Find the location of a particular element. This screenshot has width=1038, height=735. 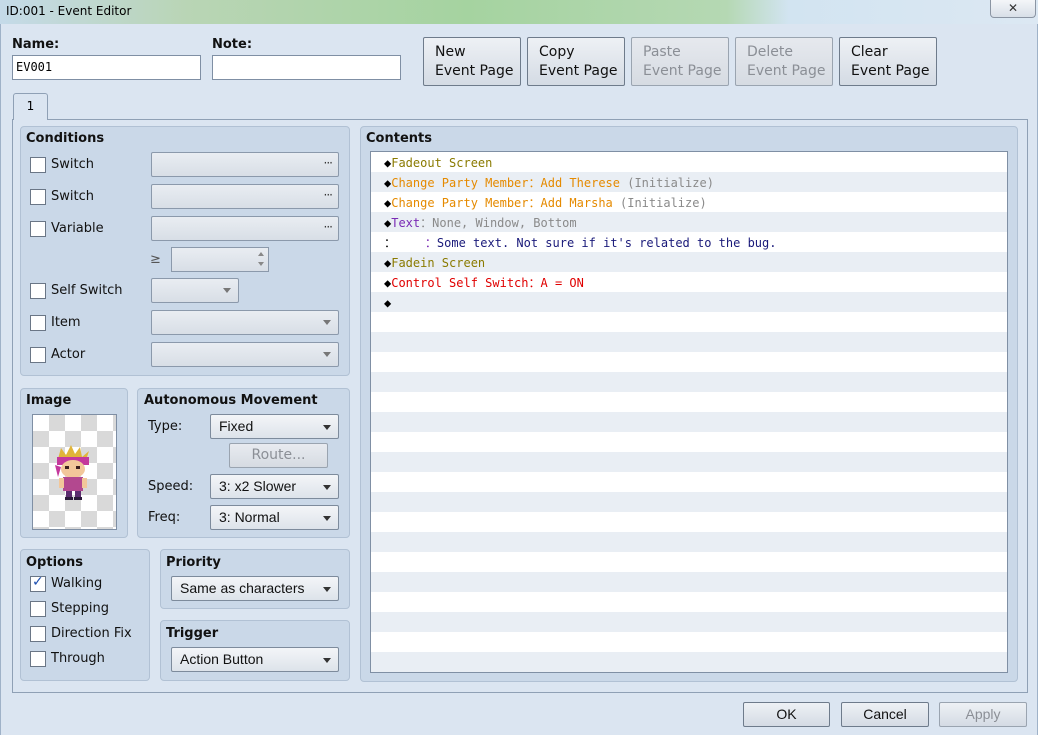

character-sprite-icon is located at coordinates (72, 472).